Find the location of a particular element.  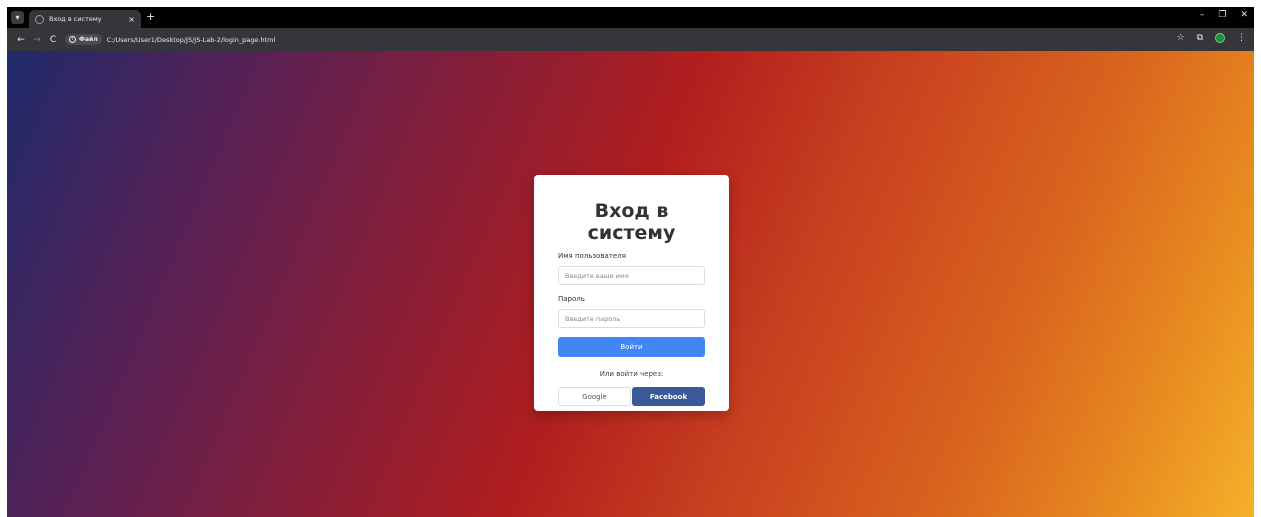

window-controls: – ❐ ✕ is located at coordinates (1224, 15).